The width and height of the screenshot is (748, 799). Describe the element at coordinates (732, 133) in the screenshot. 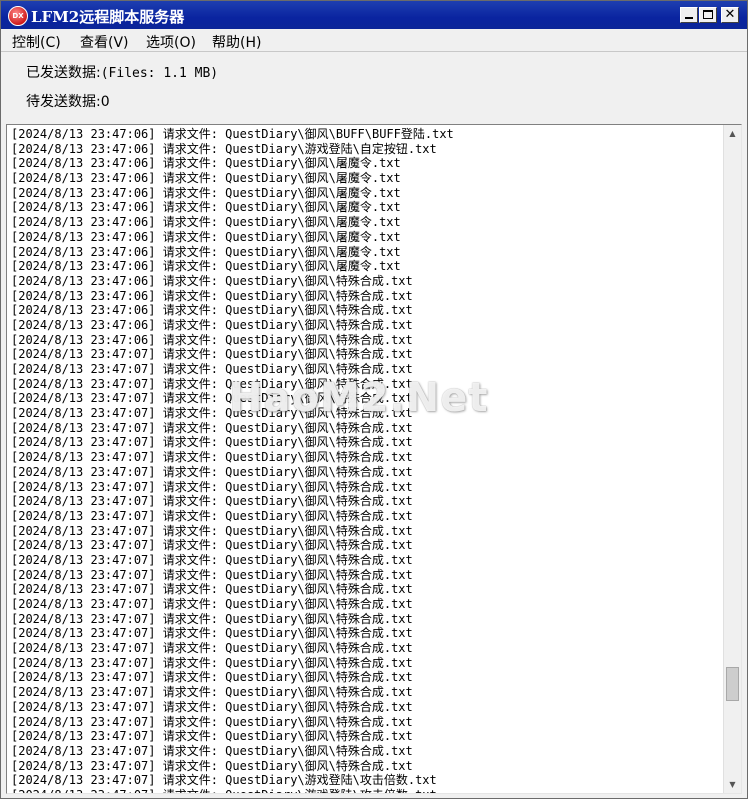

I see `scroll-up-arrow-icon: ▲` at that location.